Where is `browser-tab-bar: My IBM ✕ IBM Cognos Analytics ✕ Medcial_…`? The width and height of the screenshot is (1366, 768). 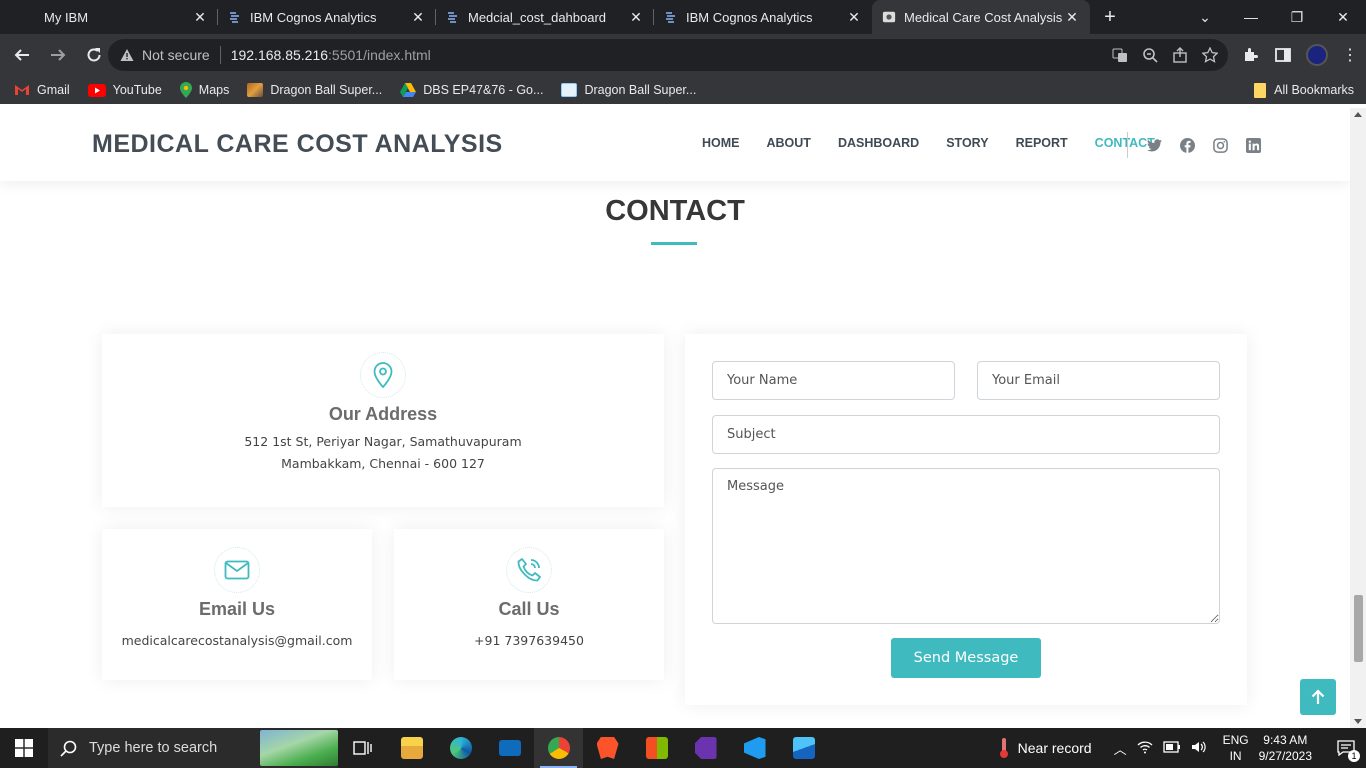
browser-tab-bar: My IBM ✕ IBM Cognos Analytics ✕ Medcial_… is located at coordinates (683, 17).